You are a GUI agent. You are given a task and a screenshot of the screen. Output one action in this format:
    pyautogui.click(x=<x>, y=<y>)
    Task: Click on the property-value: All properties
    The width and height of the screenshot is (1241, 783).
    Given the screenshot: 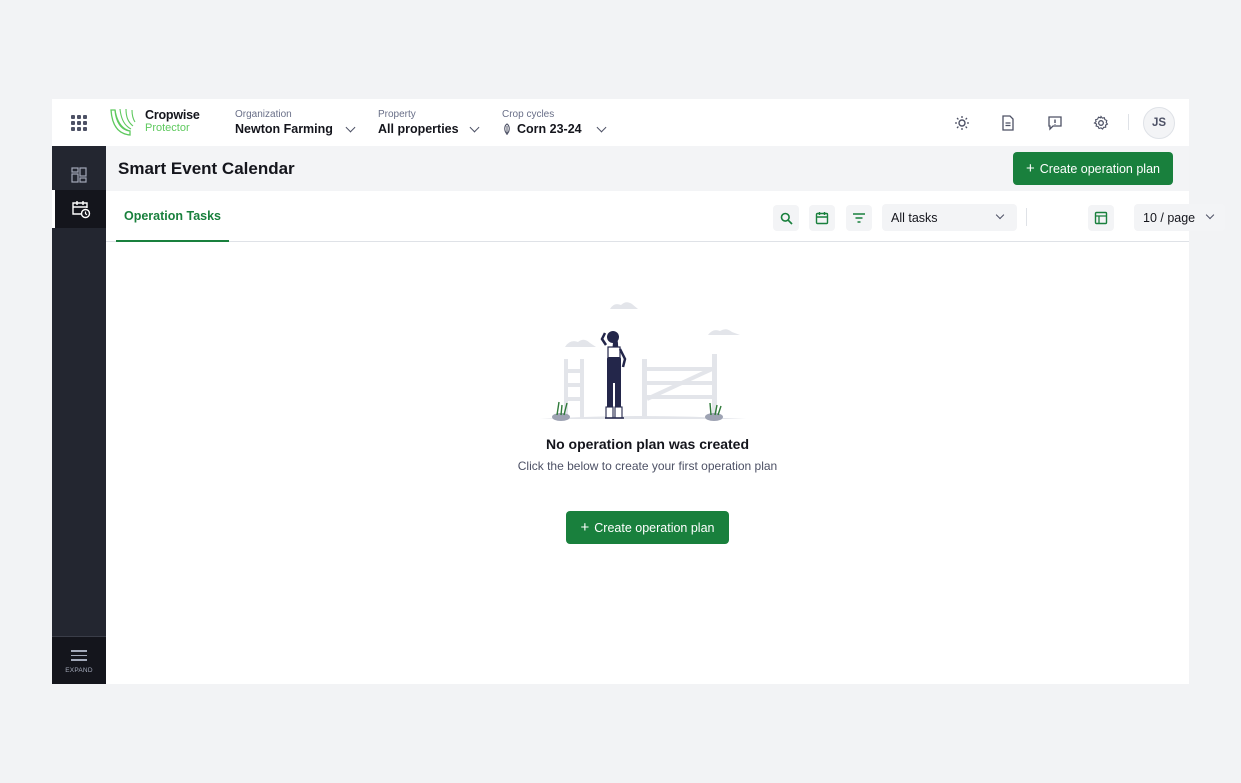 What is the action you would take?
    pyautogui.click(x=418, y=129)
    